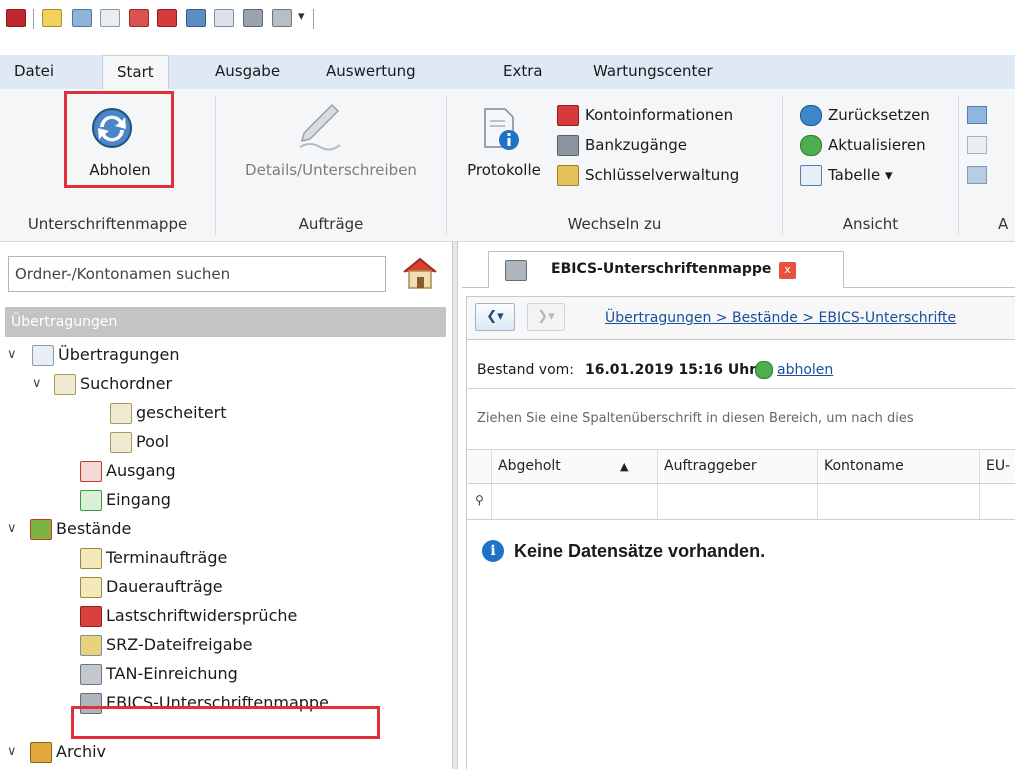 The image size is (1015, 769). Describe the element at coordinates (331, 170) in the screenshot. I see `details-unterschreiben-button: Details/Unterschreiben` at that location.